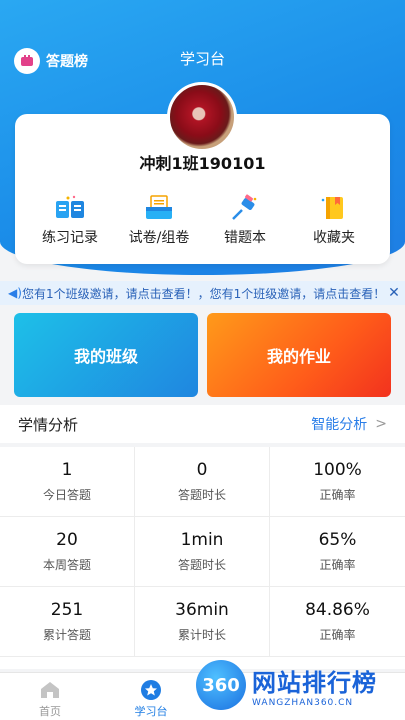  I want to click on stat-value: 36min, so click(202, 610).